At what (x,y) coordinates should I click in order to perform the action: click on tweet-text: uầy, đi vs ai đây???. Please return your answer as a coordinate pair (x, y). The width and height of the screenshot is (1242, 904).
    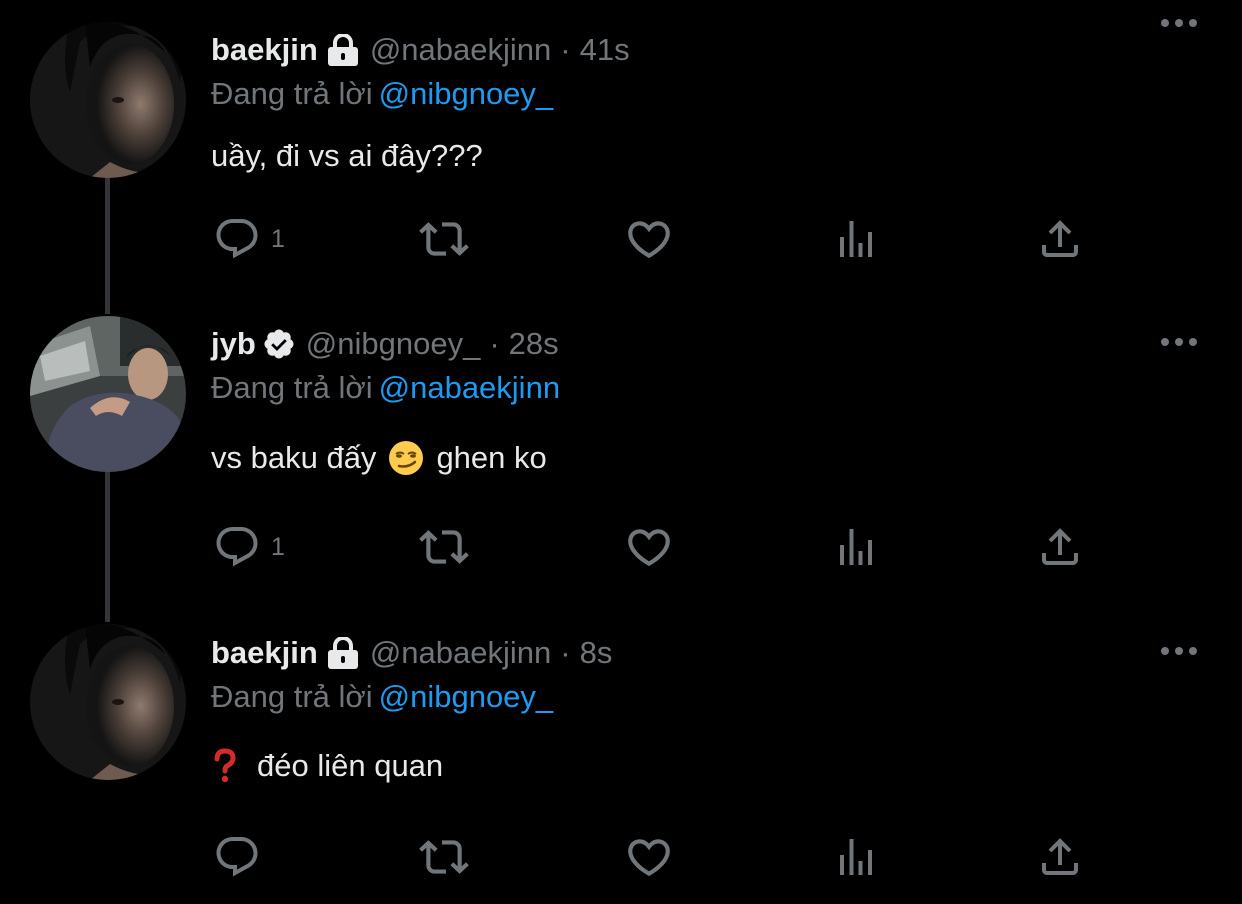
    Looking at the image, I should click on (347, 156).